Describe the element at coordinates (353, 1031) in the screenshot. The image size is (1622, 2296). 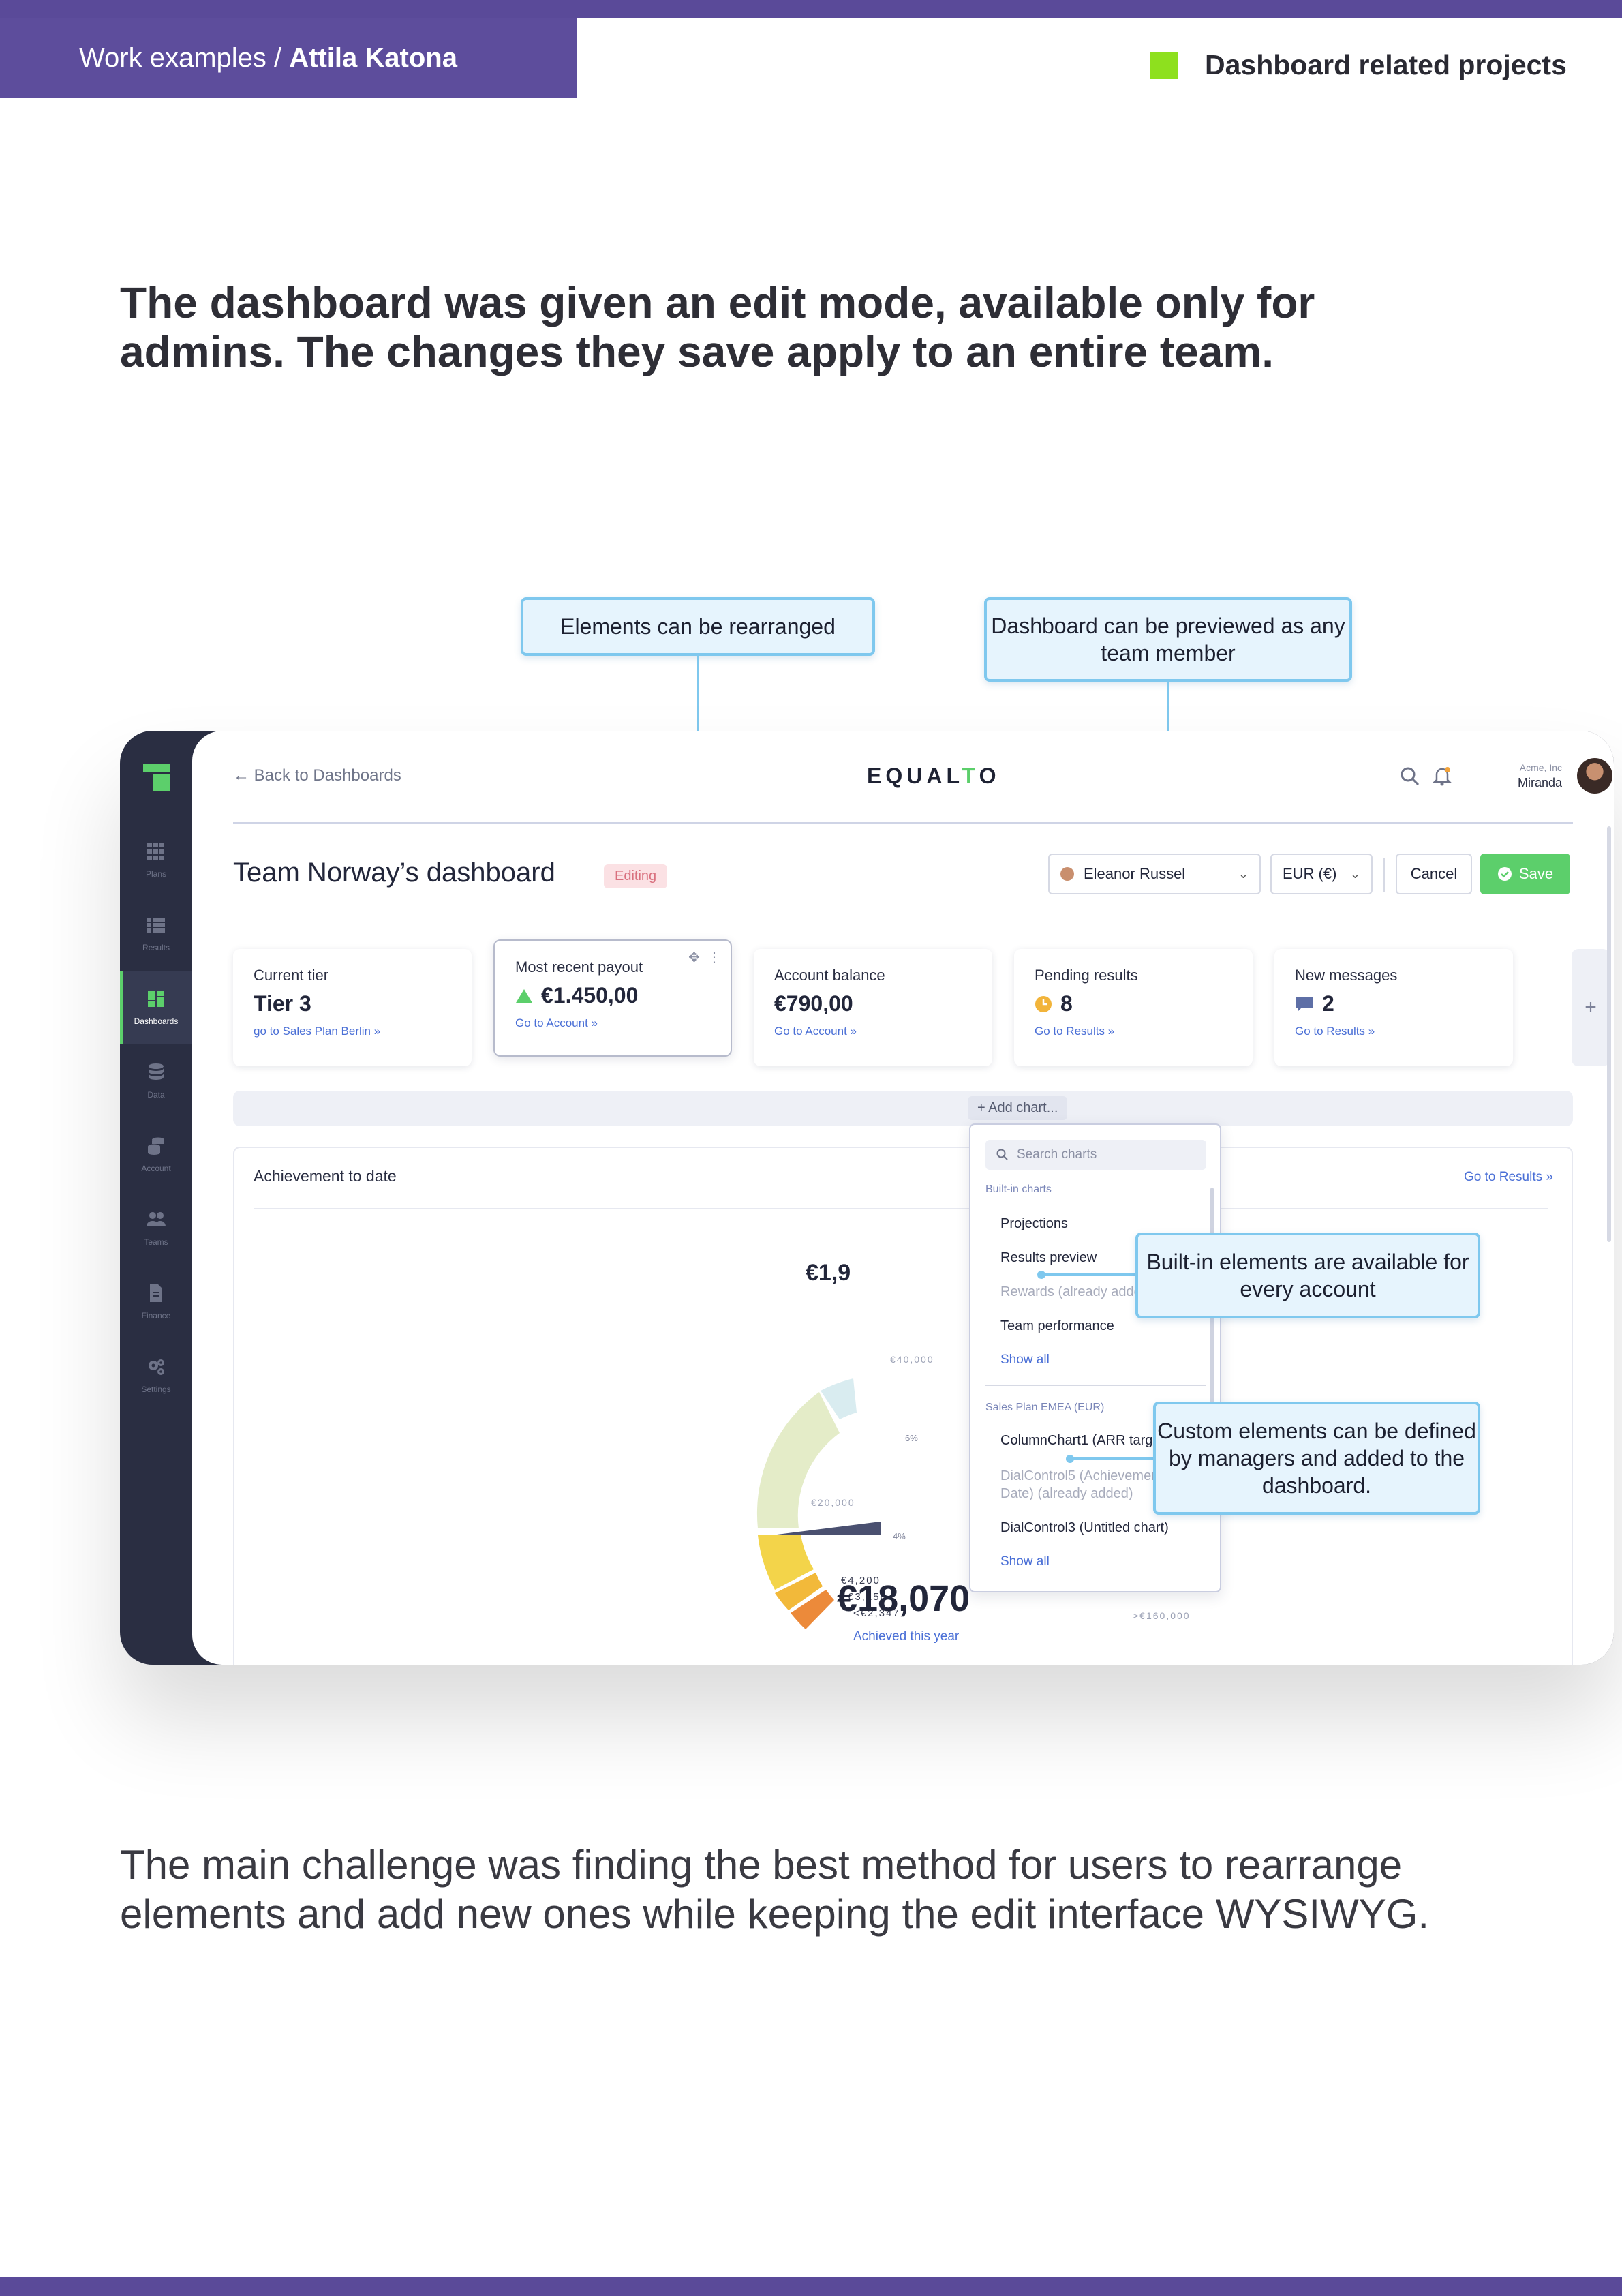
I see `card-link: go to Sales Plan Berlin »` at that location.